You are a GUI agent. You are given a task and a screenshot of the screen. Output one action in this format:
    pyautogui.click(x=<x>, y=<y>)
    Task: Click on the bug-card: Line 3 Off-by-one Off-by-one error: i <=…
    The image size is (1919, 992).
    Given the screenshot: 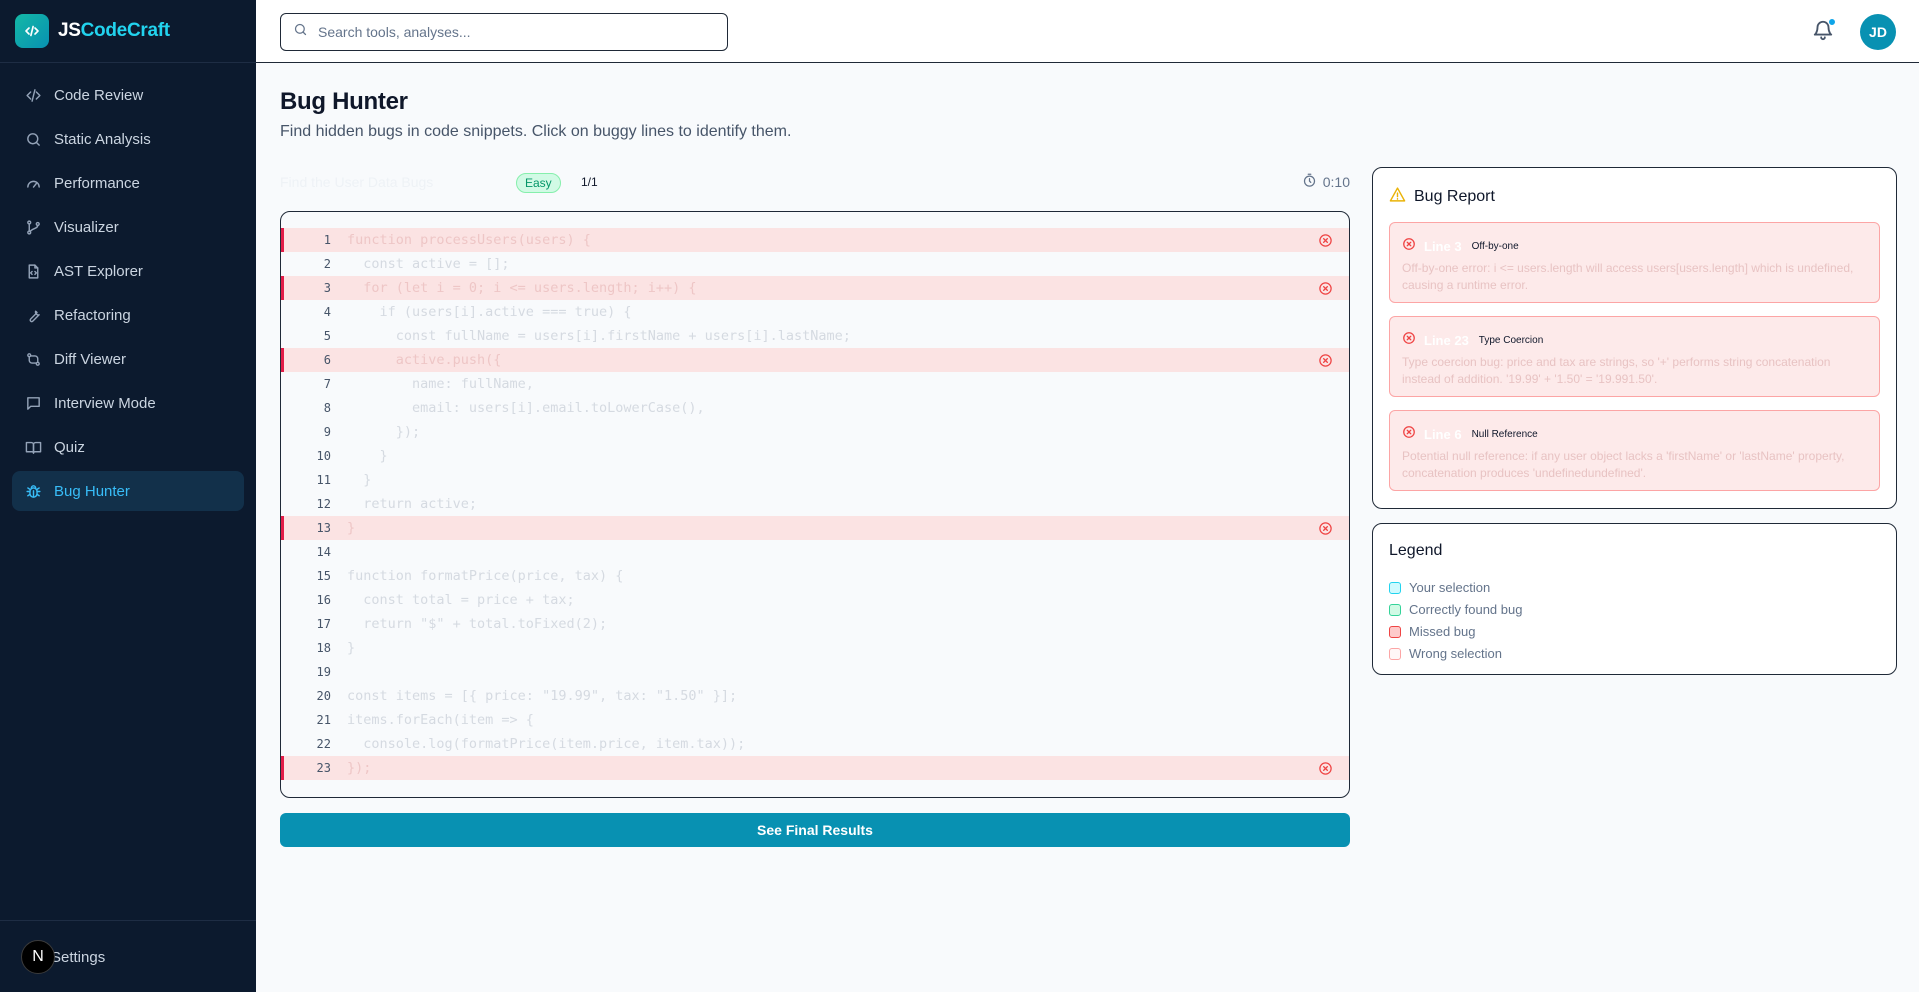 What is the action you would take?
    pyautogui.click(x=1634, y=262)
    